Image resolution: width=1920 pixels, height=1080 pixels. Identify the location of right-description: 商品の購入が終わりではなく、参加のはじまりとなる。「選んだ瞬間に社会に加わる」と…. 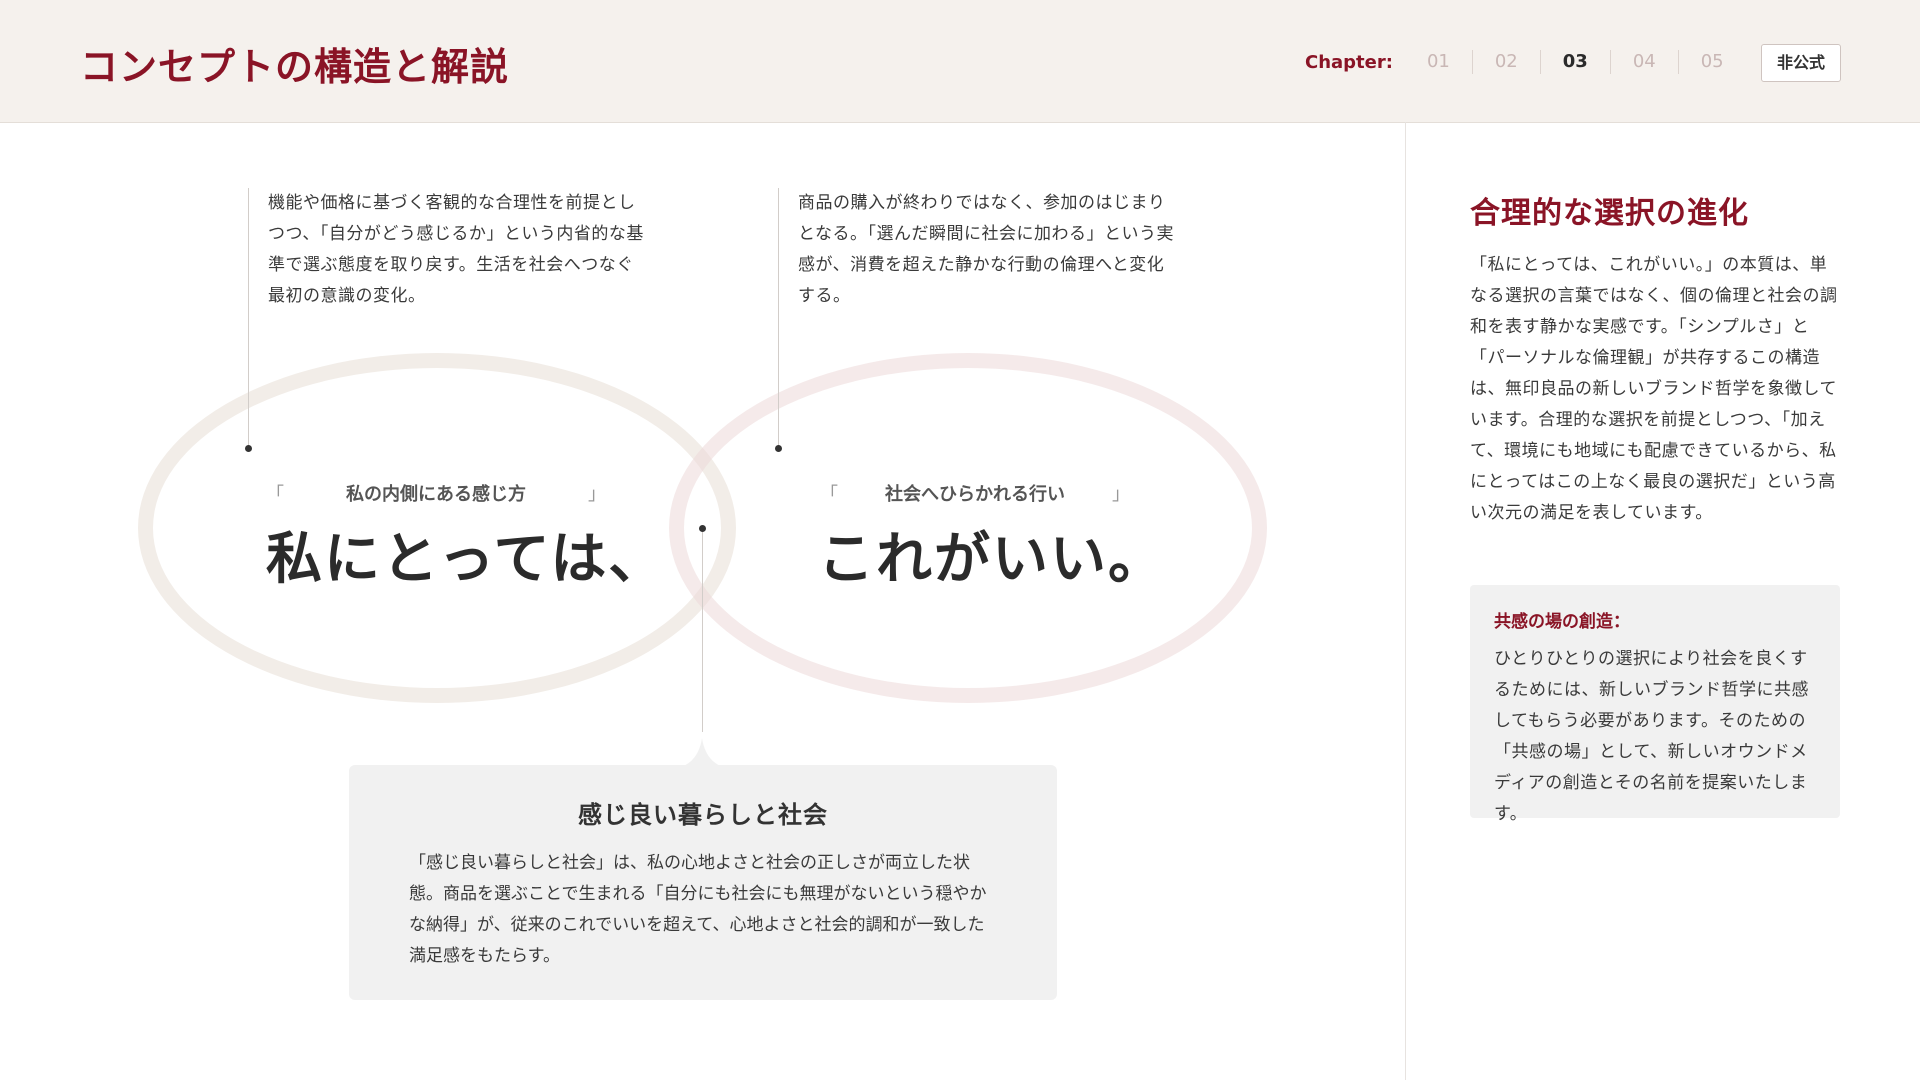
(986, 249).